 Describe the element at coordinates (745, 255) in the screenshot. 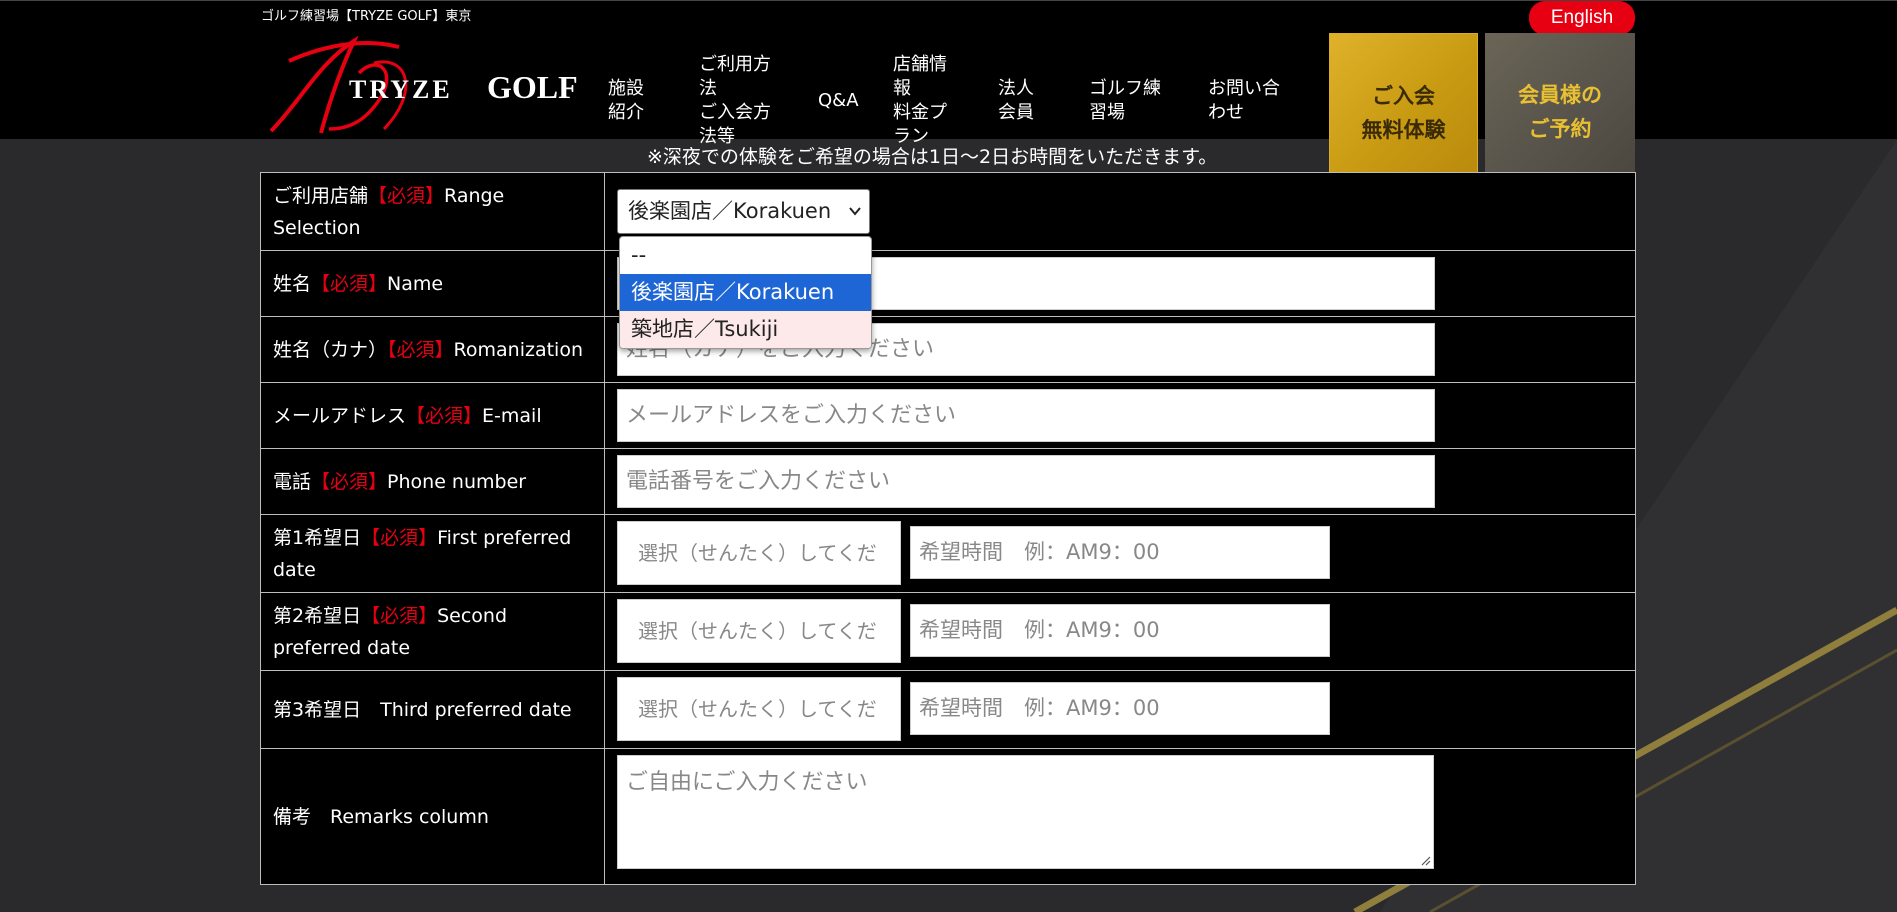

I see `store-option-none: --` at that location.